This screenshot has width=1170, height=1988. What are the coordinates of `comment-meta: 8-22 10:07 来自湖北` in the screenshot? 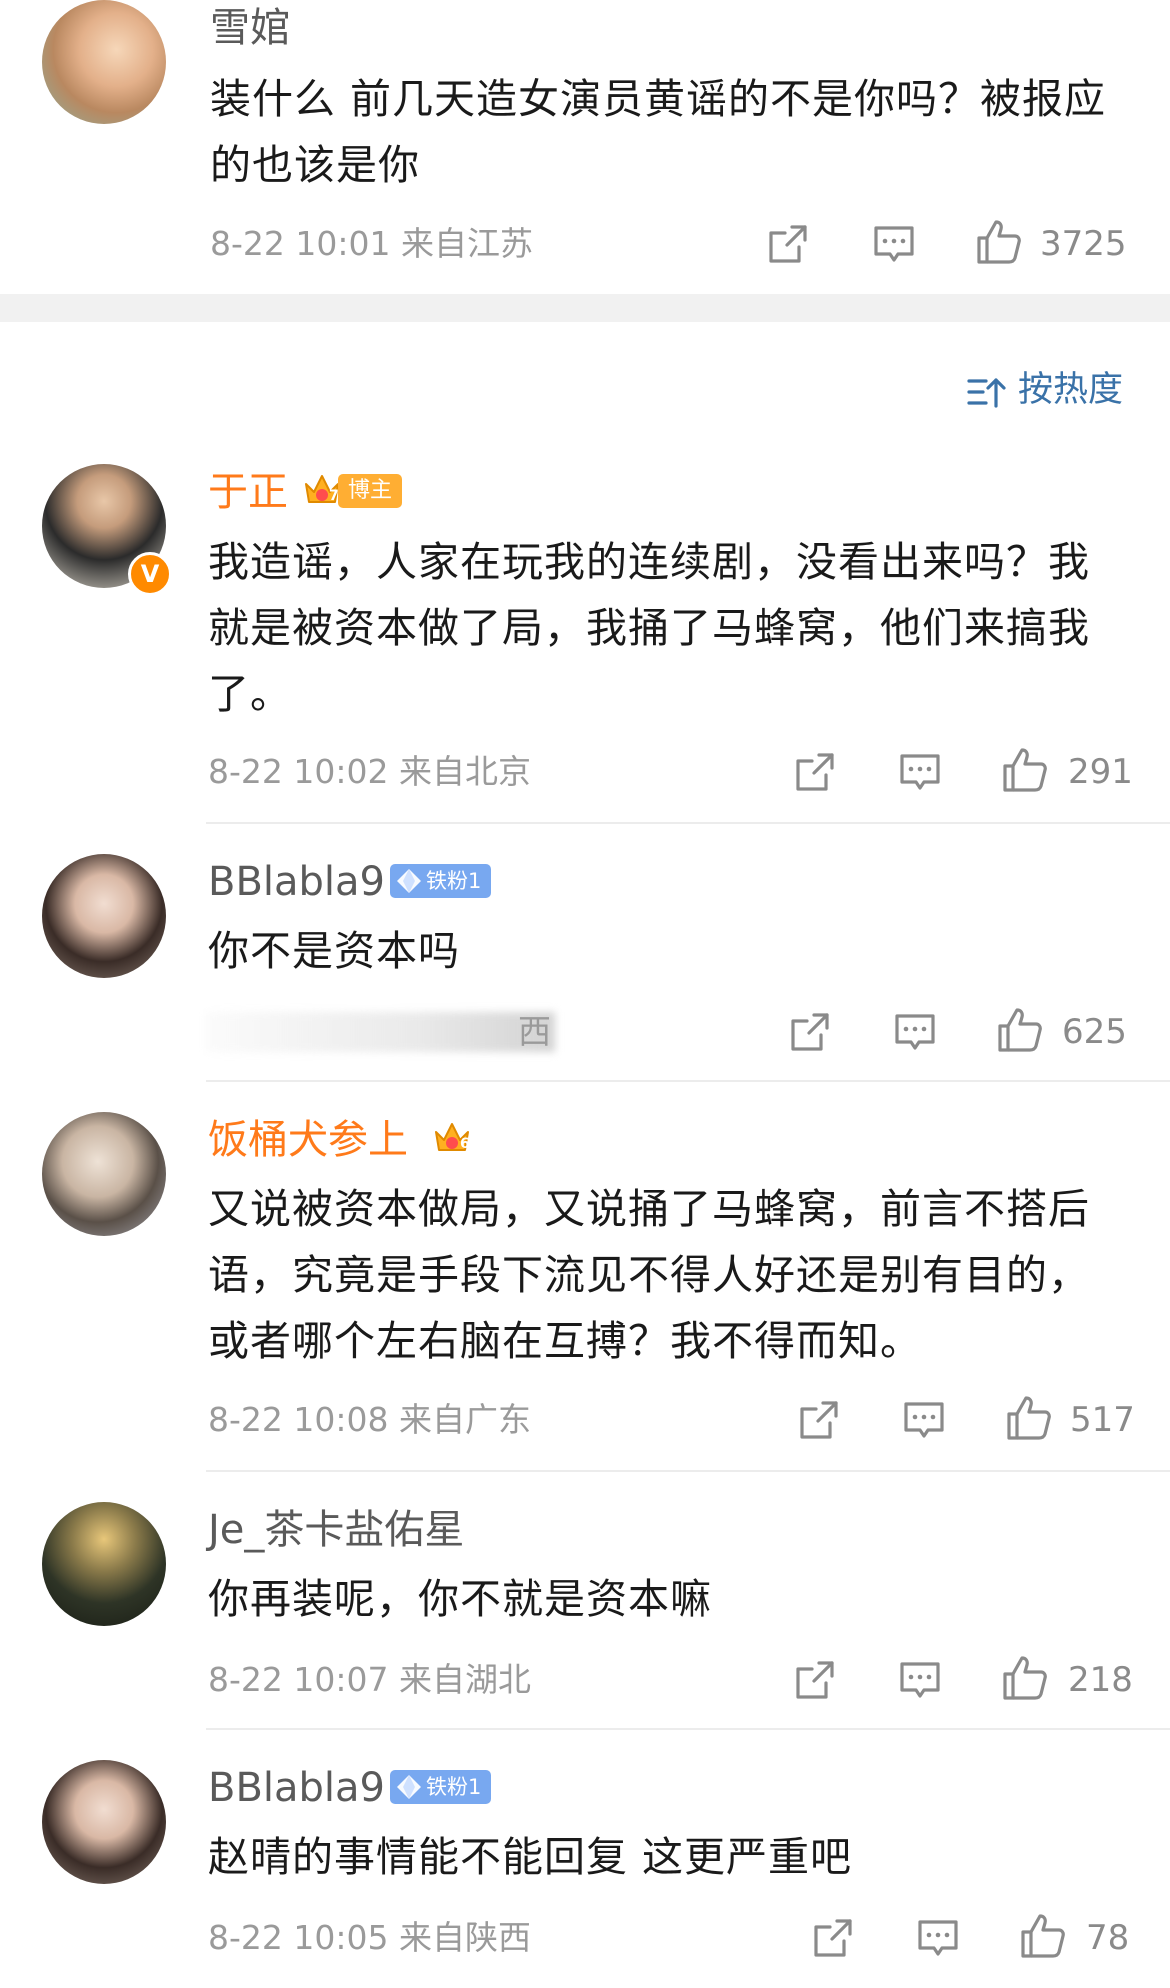 It's located at (369, 1679).